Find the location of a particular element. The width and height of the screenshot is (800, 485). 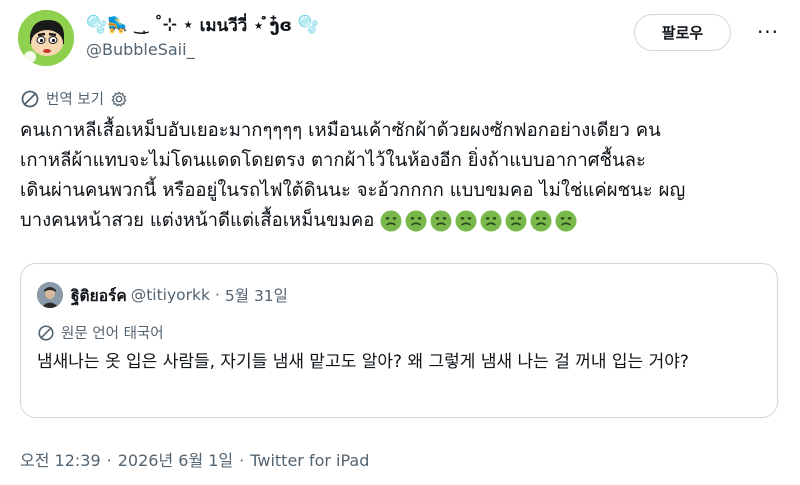

more-icon: ··· is located at coordinates (768, 32).